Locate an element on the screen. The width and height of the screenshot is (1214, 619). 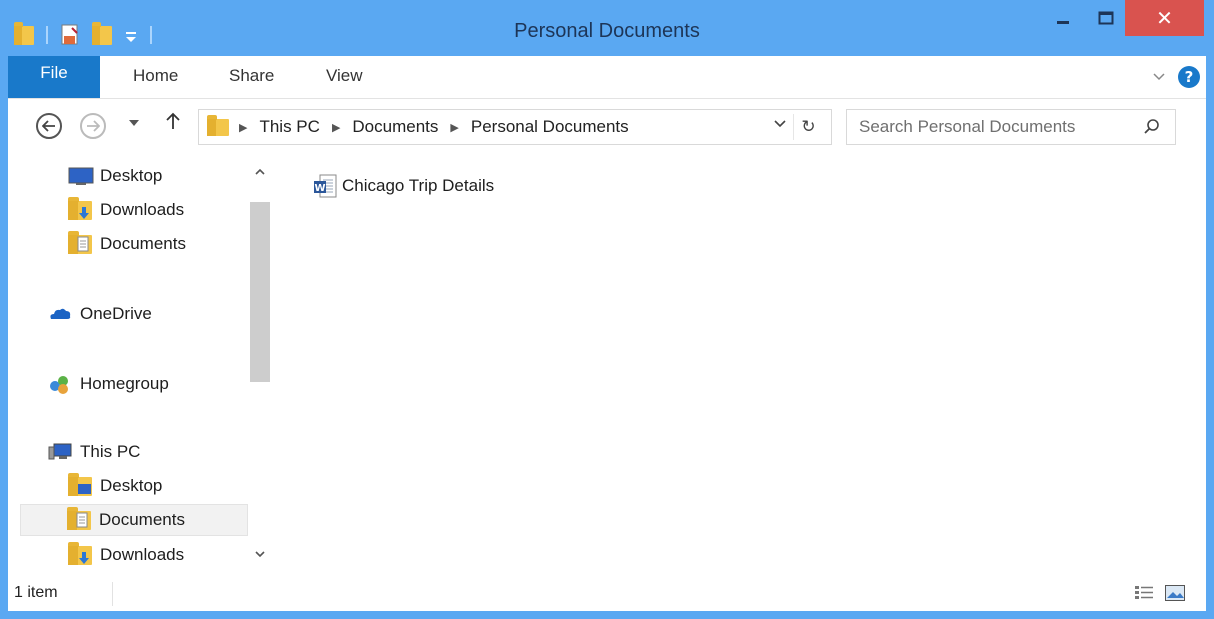
navigation-scrollbar is located at coordinates (260, 366).